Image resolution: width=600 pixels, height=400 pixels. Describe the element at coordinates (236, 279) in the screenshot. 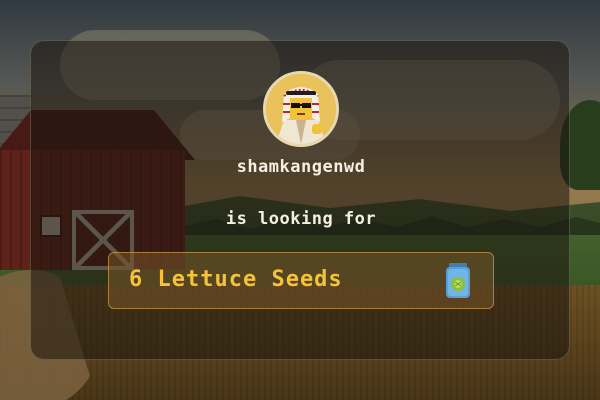

I see `requested-item-label: 6 Lettuce Seeds` at that location.